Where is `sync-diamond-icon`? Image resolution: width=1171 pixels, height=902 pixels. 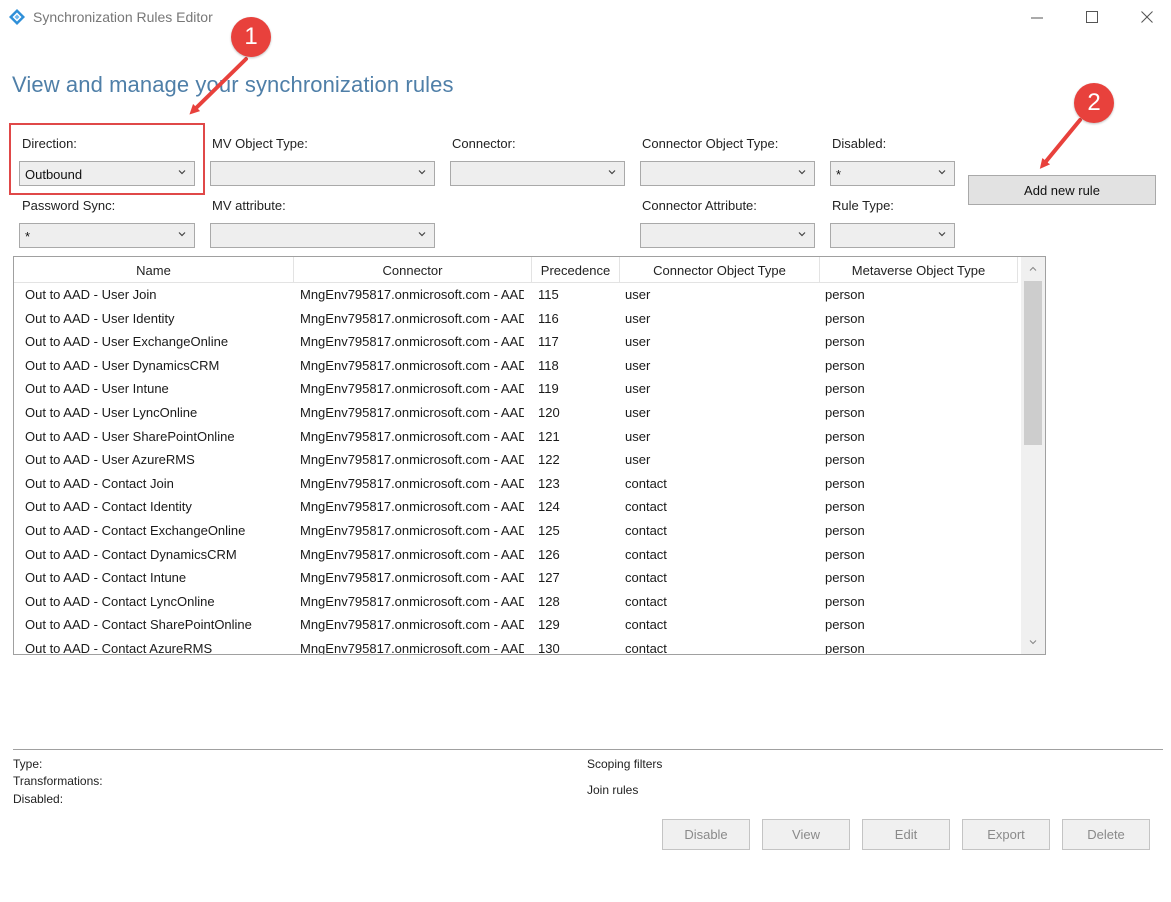 sync-diamond-icon is located at coordinates (17, 17).